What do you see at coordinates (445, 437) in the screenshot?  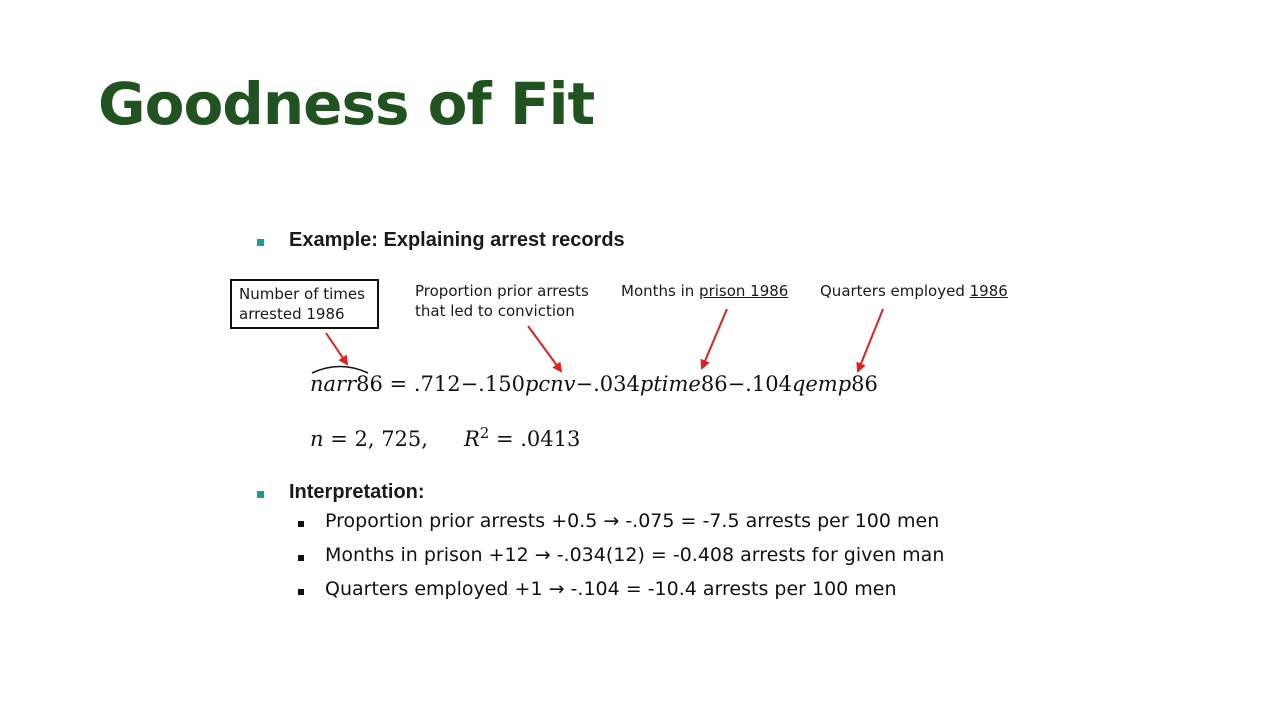 I see `regression-stats: n = 2, 725, R2 = .0413` at bounding box center [445, 437].